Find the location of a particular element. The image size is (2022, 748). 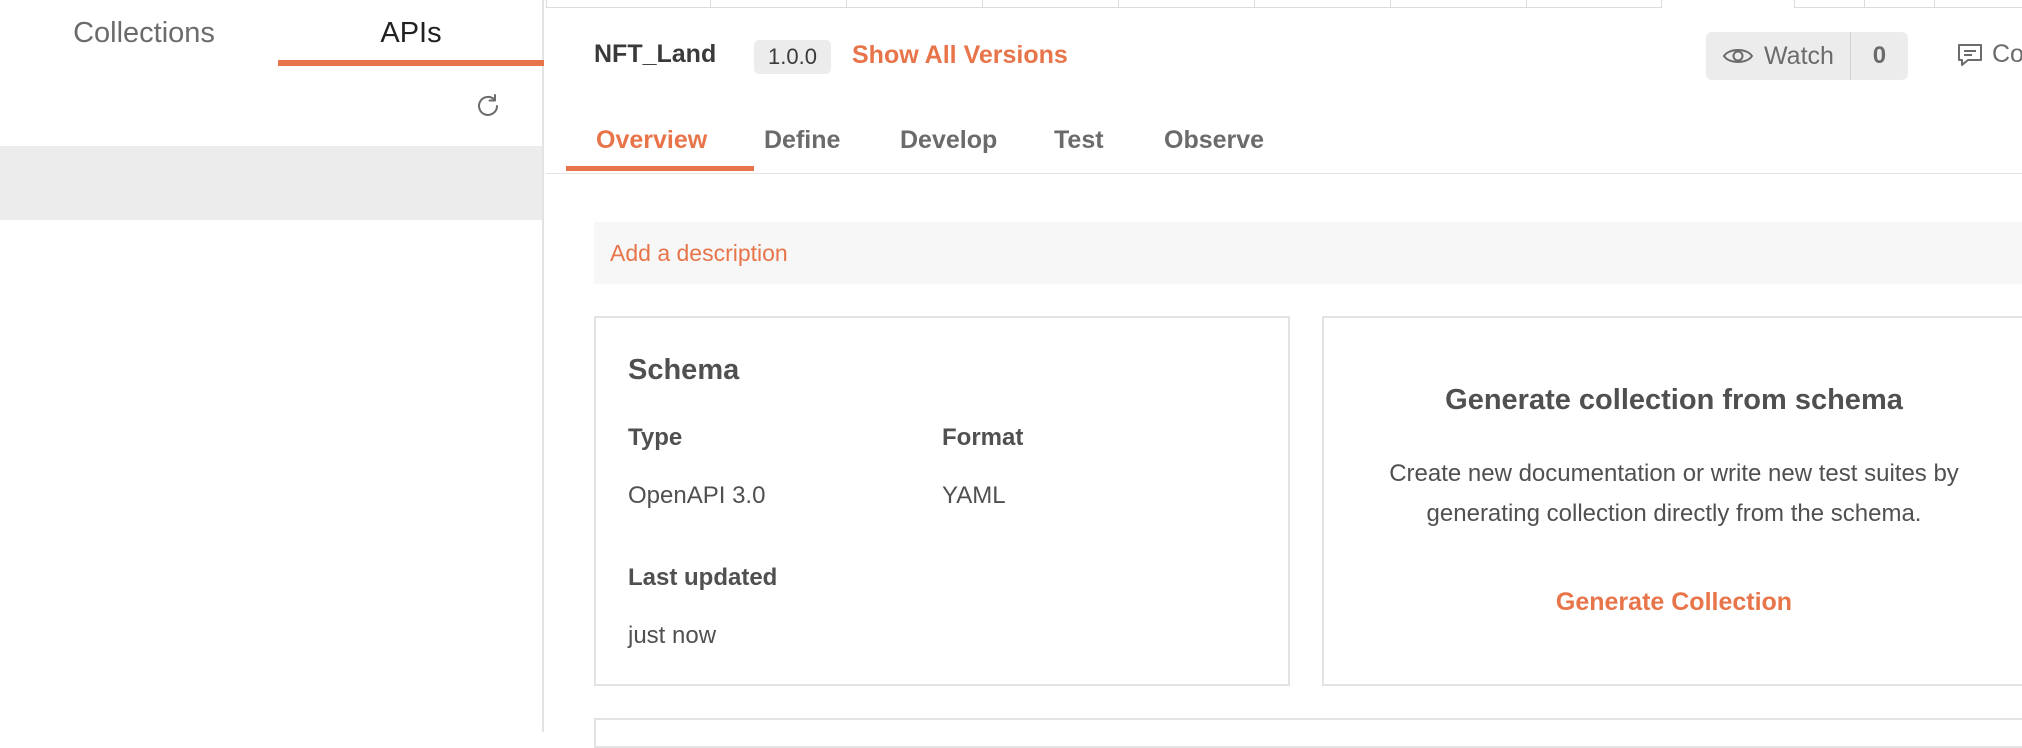

refresh-button is located at coordinates (488, 106).